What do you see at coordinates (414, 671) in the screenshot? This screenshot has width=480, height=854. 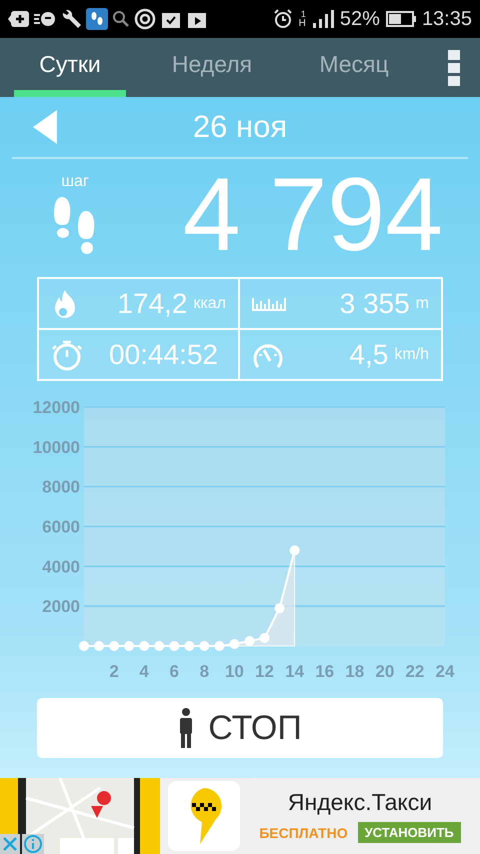 I see `x-tick-label: 22` at bounding box center [414, 671].